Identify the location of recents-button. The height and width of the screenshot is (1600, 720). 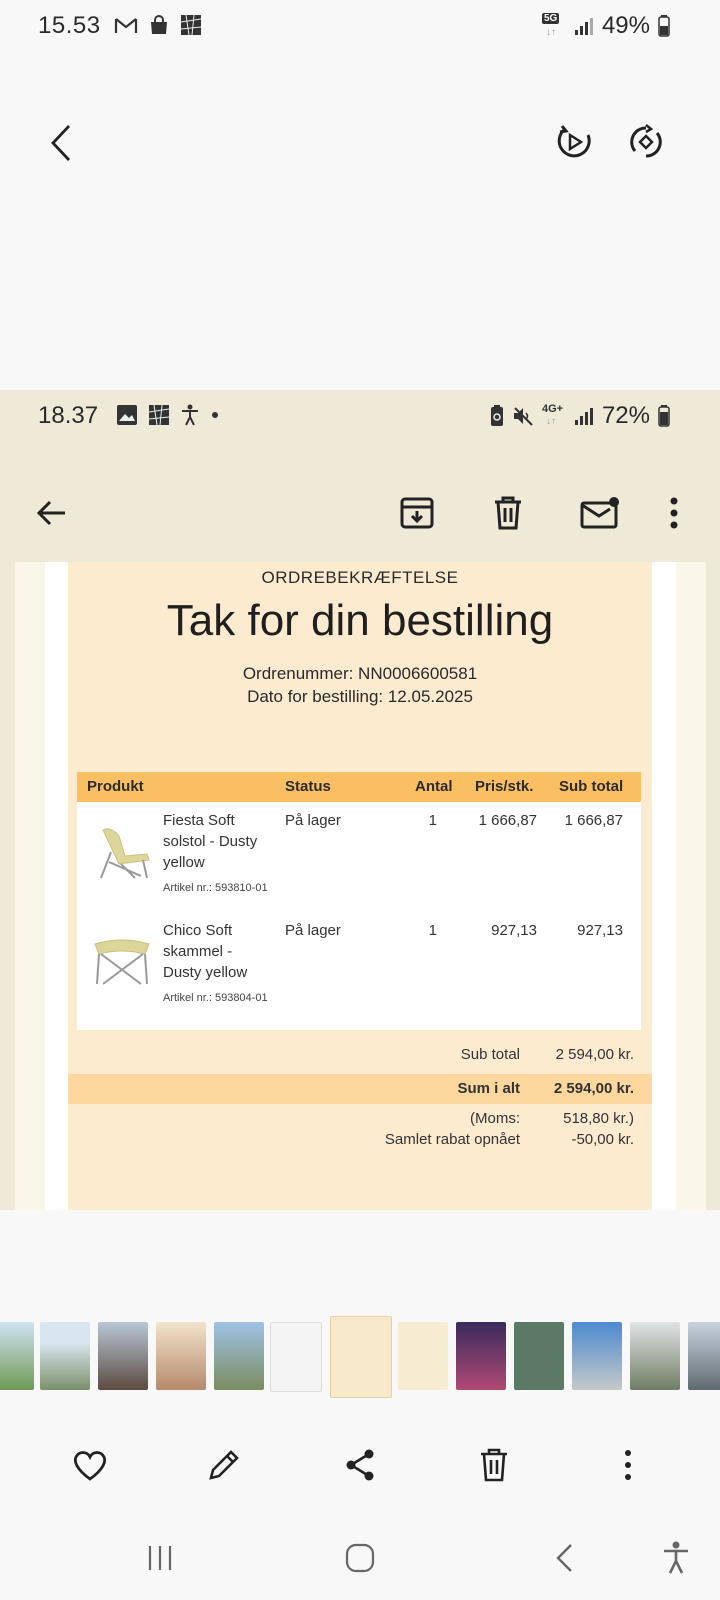
(160, 1558).